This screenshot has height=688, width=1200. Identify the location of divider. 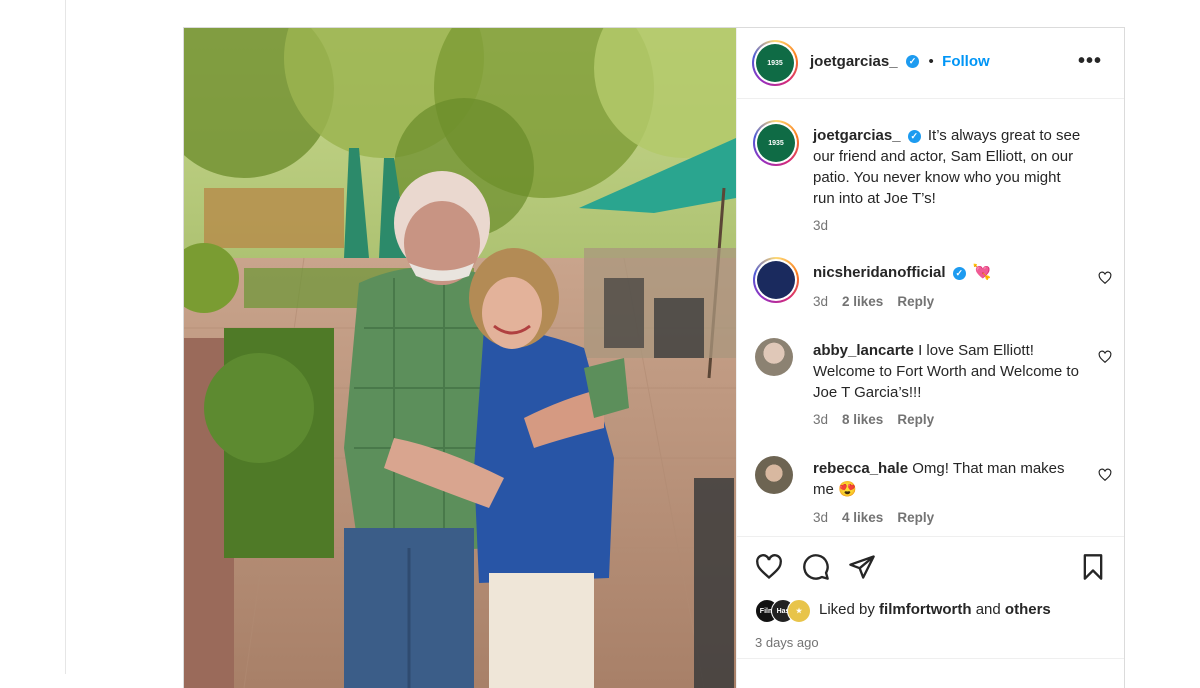
(930, 658).